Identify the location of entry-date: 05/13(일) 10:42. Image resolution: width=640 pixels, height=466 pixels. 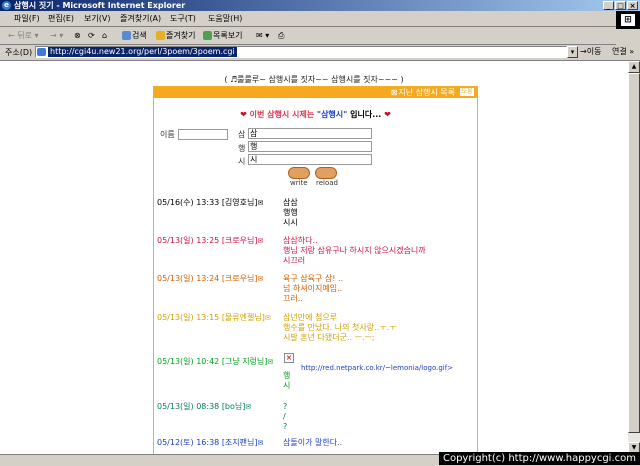
(188, 361).